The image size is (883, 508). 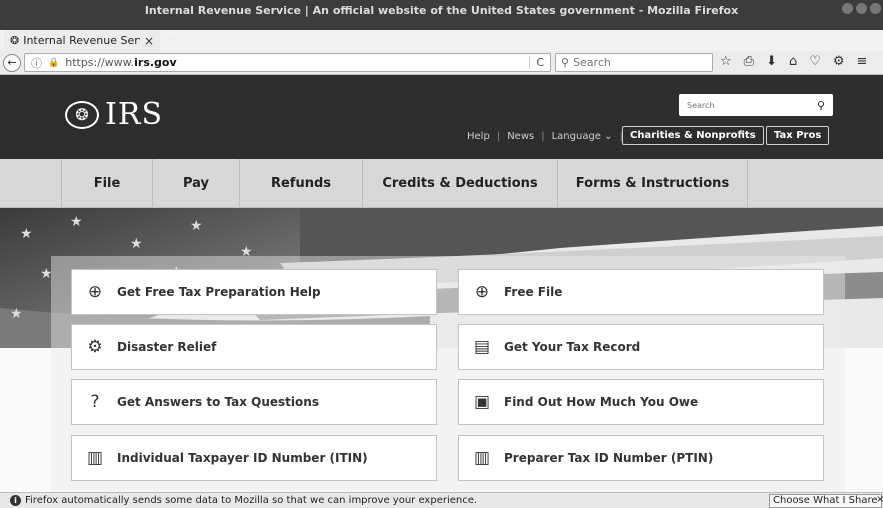 I want to click on window-controls, so click(x=861, y=8).